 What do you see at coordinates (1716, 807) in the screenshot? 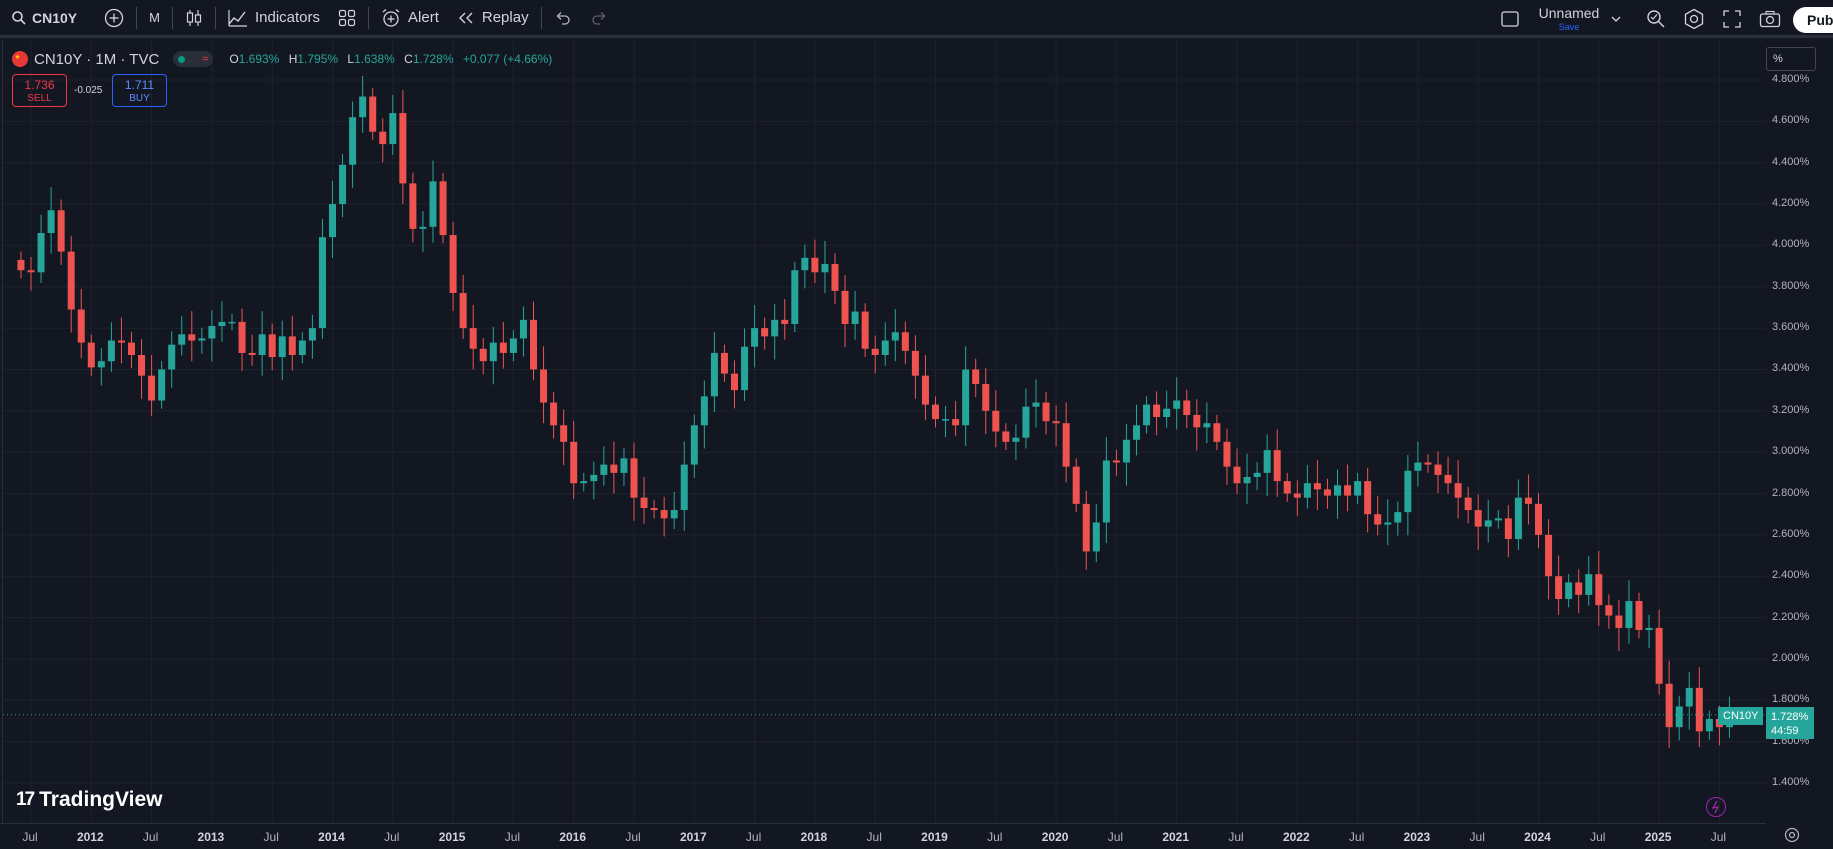
I see `lightning-icon` at bounding box center [1716, 807].